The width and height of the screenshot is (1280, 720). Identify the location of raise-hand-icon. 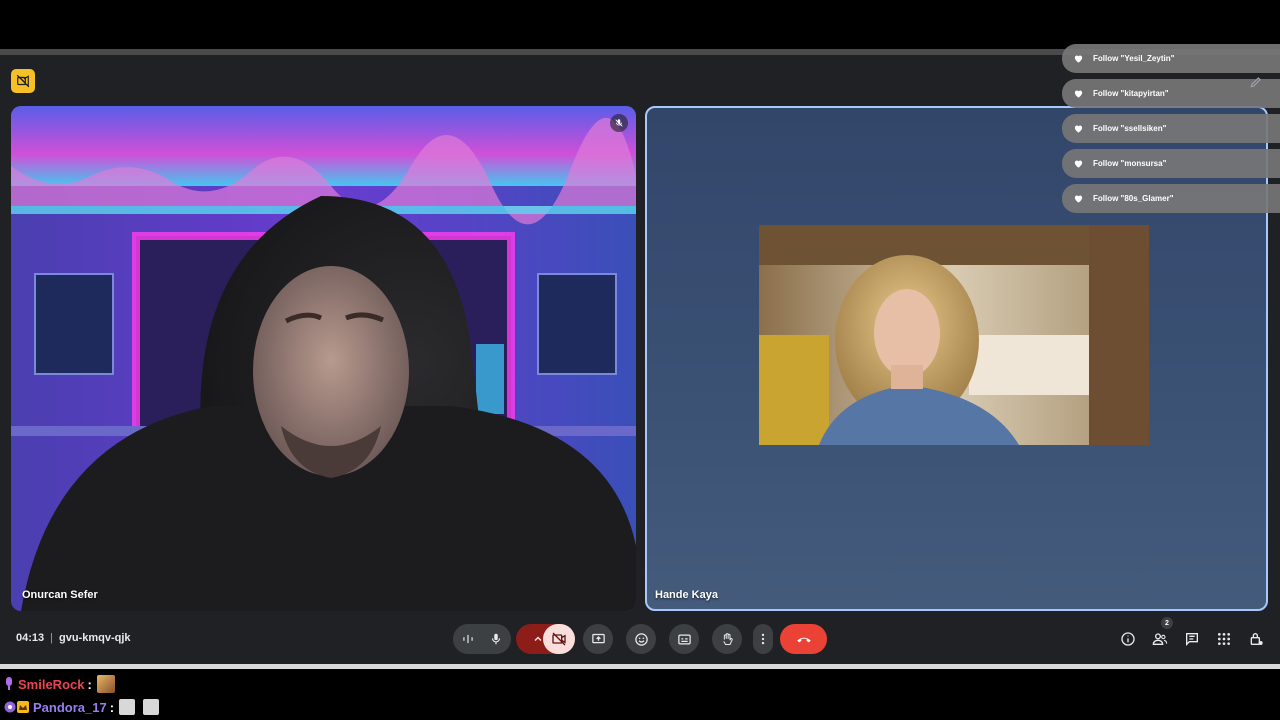
(727, 638).